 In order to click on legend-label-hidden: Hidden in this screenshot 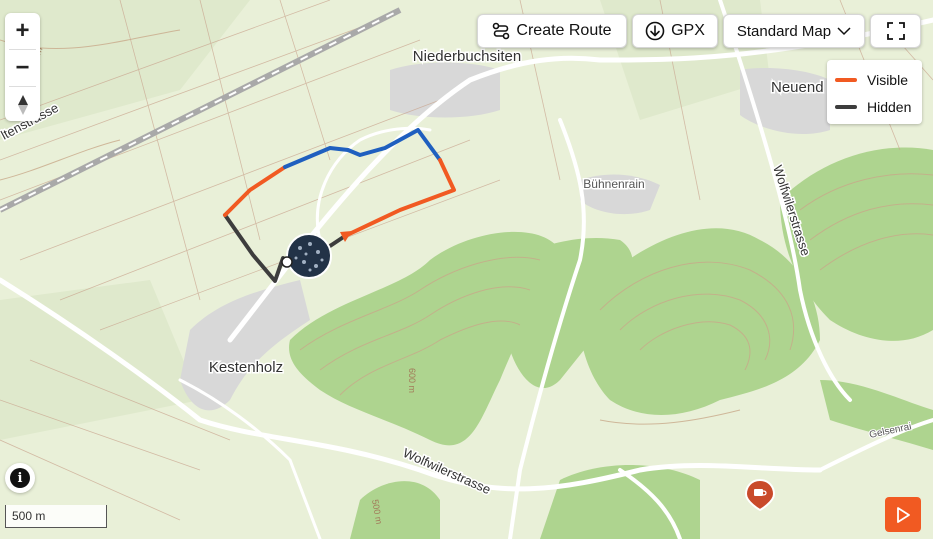, I will do `click(889, 106)`.